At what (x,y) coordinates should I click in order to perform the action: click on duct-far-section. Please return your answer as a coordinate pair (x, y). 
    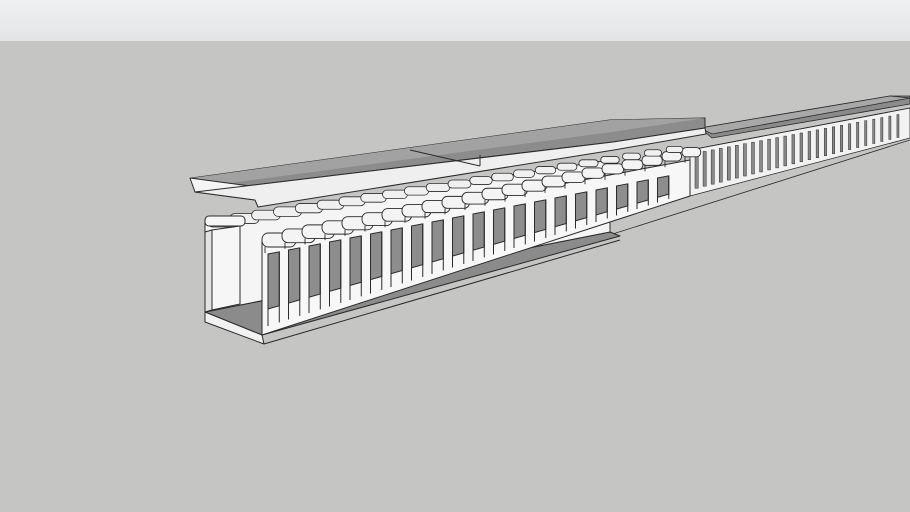
    Looking at the image, I should click on (754, 167).